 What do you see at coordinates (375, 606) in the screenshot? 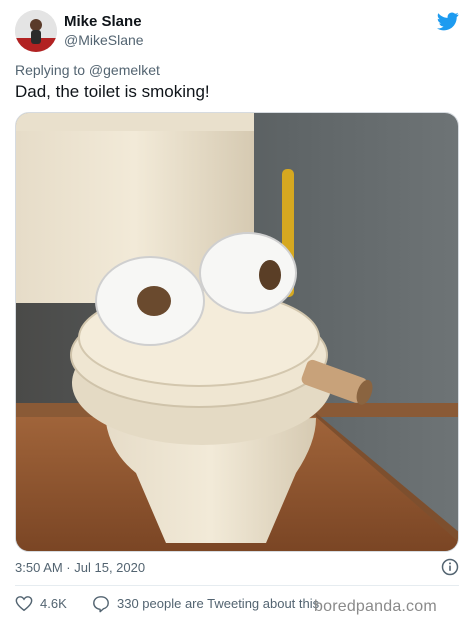
I see `watermark: boredpanda.com` at bounding box center [375, 606].